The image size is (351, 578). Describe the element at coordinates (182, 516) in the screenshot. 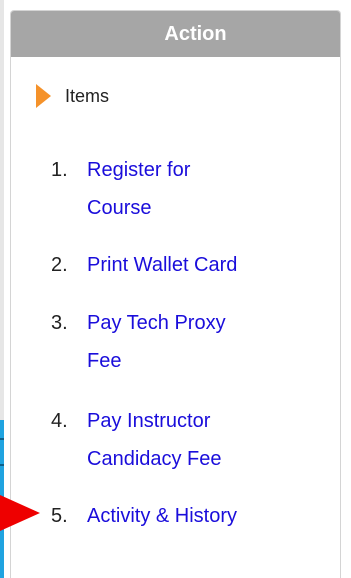

I see `activity-history-link: Activity & History` at that location.